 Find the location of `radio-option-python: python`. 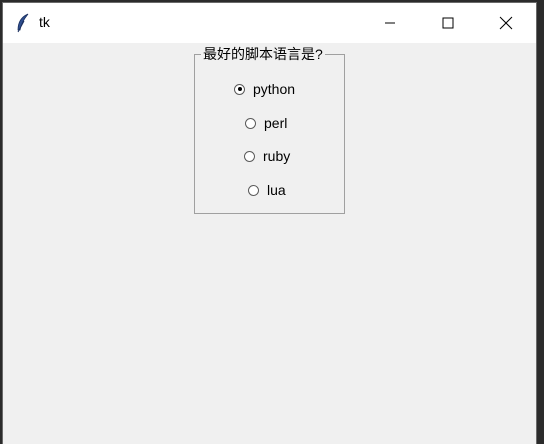

radio-option-python: python is located at coordinates (264, 89).